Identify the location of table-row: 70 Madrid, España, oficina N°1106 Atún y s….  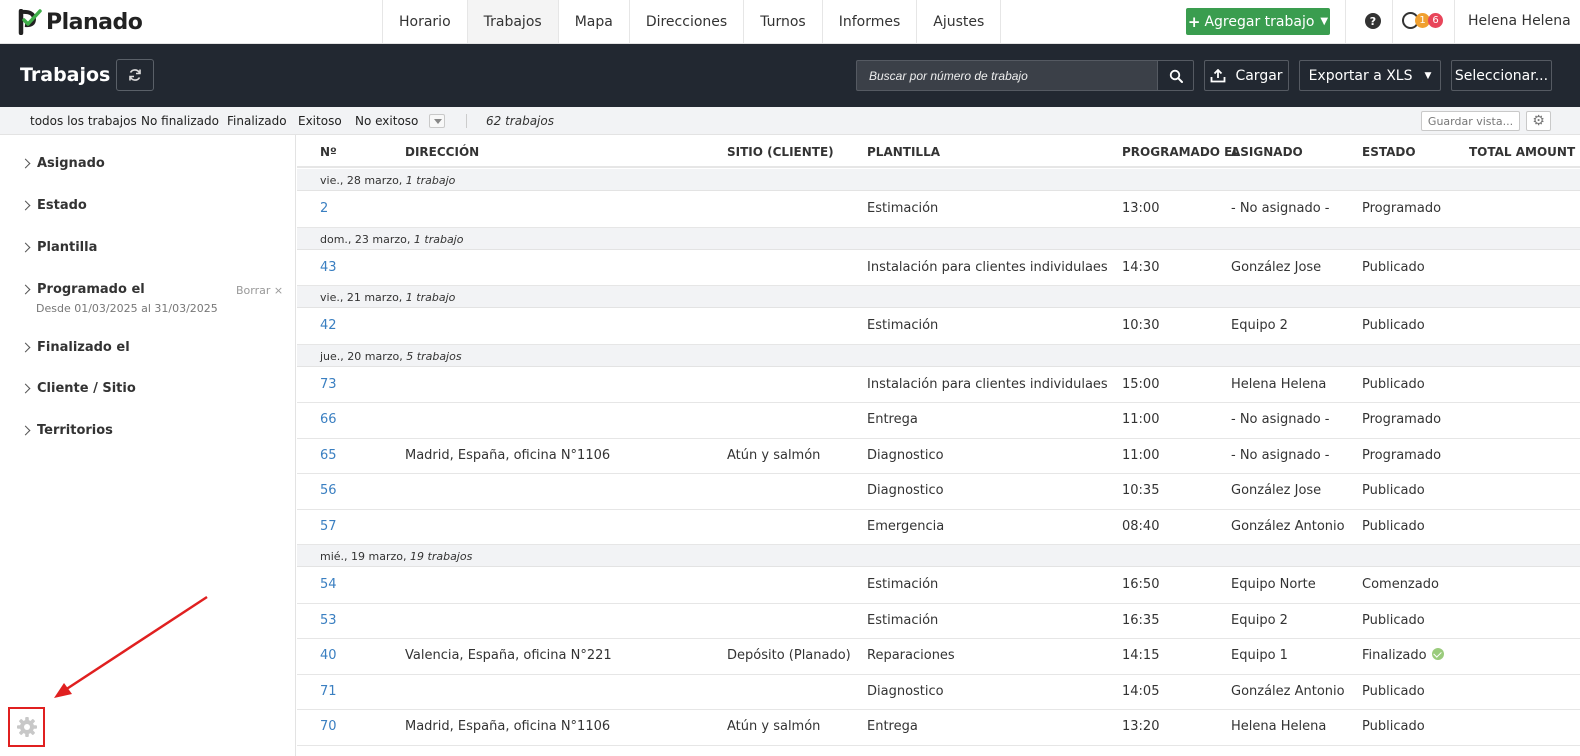
(938, 728).